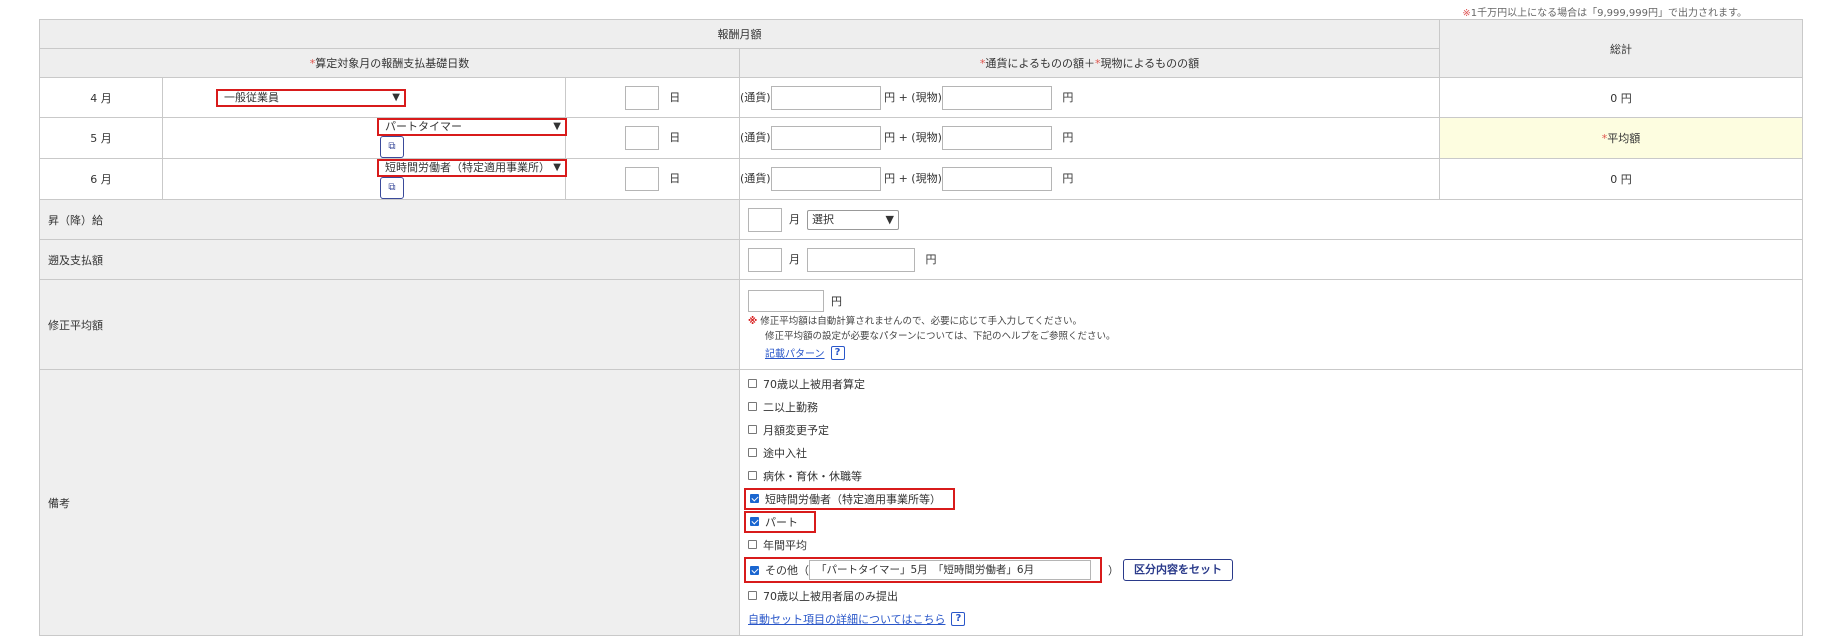 The height and width of the screenshot is (638, 1823). I want to click on remark-item-other: その他 （ 「パートタイマー」5月 「短時間労働者」6月 ） 区分内容をセット, so click(1273, 570).